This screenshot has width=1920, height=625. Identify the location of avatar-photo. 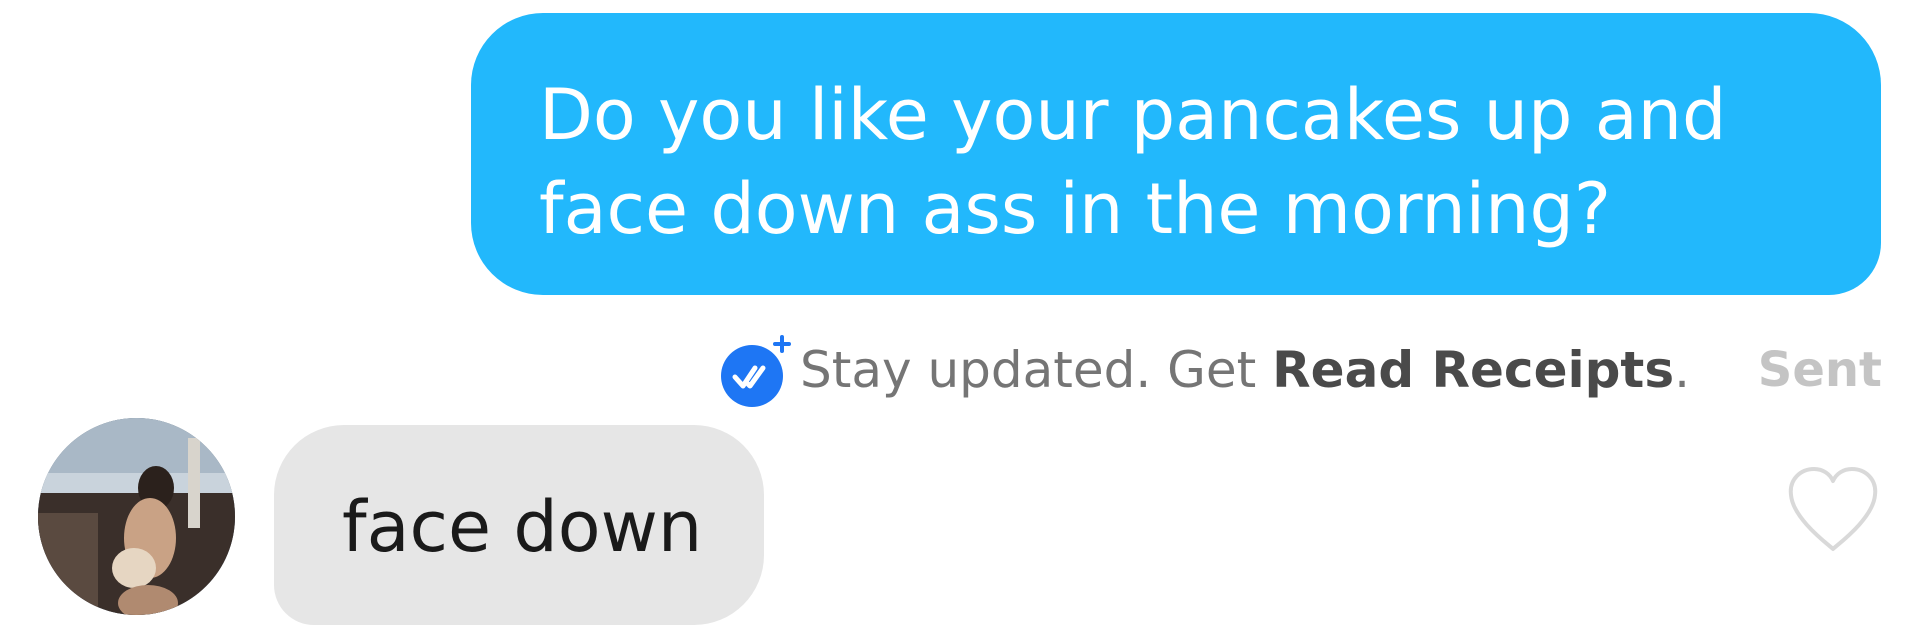
(136, 516).